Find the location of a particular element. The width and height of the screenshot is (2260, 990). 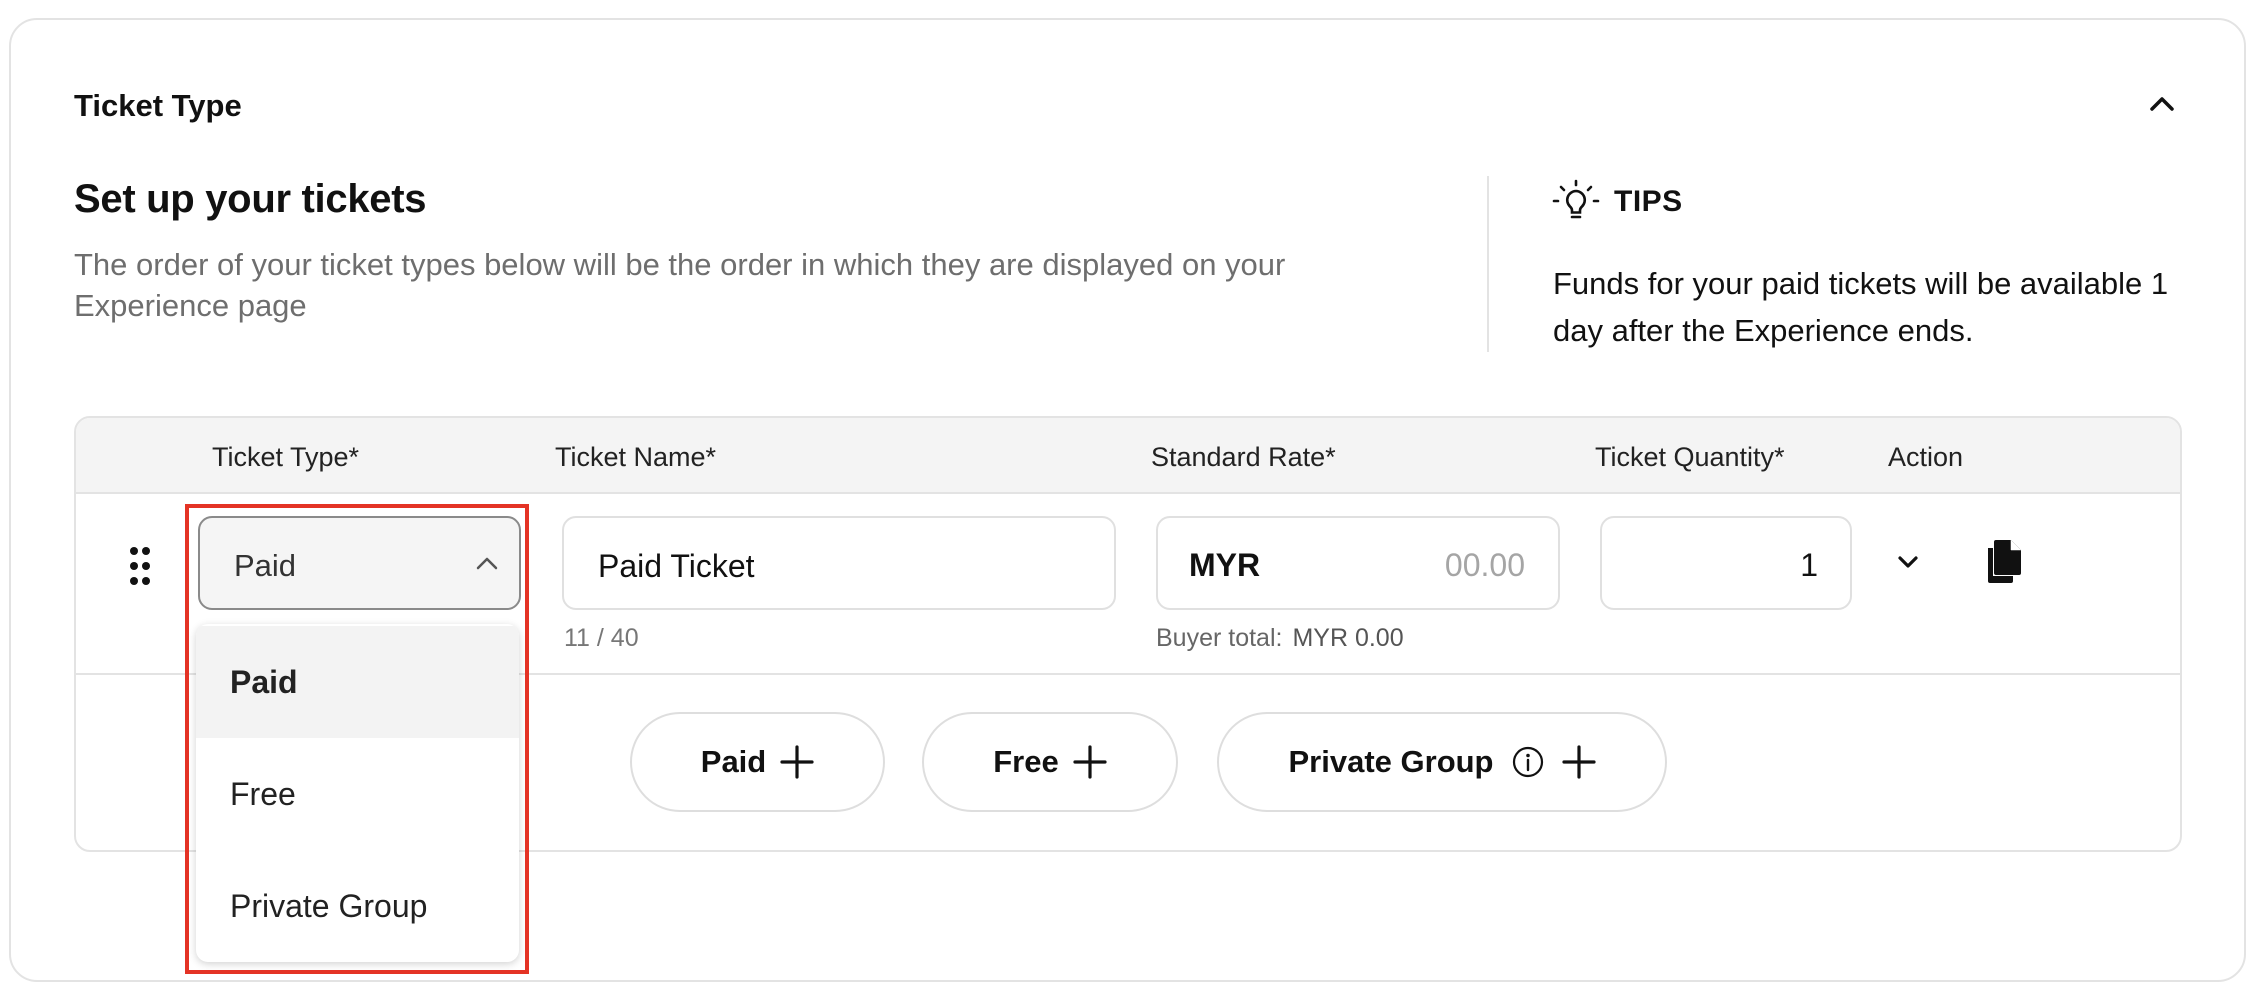

ticket-type-value: Paid is located at coordinates (265, 565).